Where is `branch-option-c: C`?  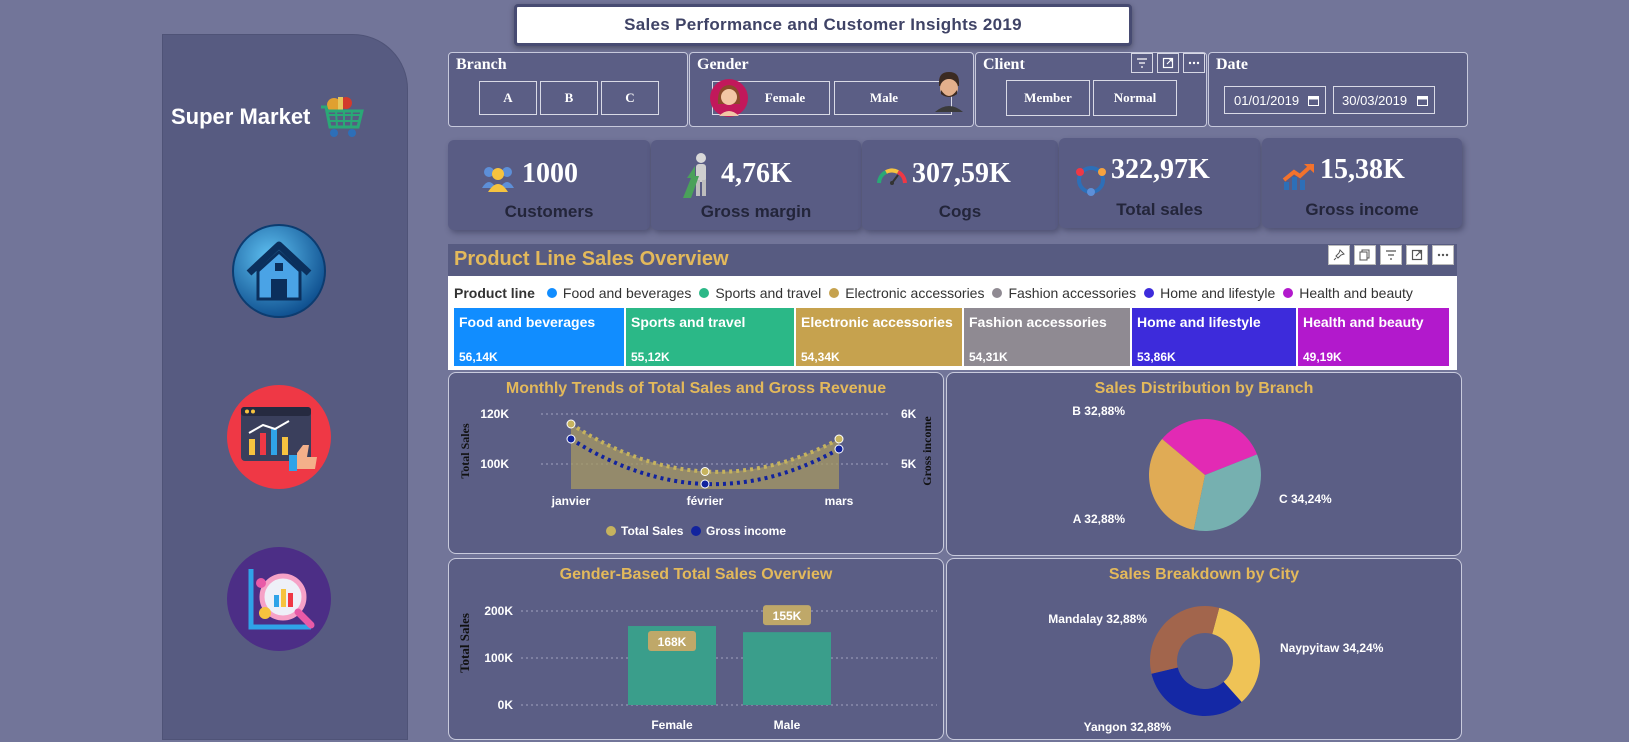
branch-option-c: C is located at coordinates (630, 98).